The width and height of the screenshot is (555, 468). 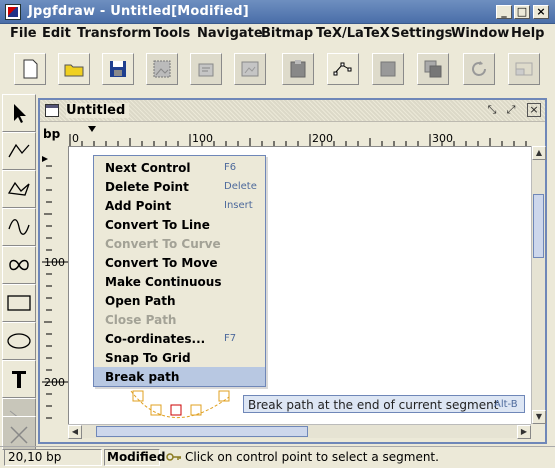 What do you see at coordinates (179, 376) in the screenshot?
I see `menu-item-break-path: Break path` at bounding box center [179, 376].